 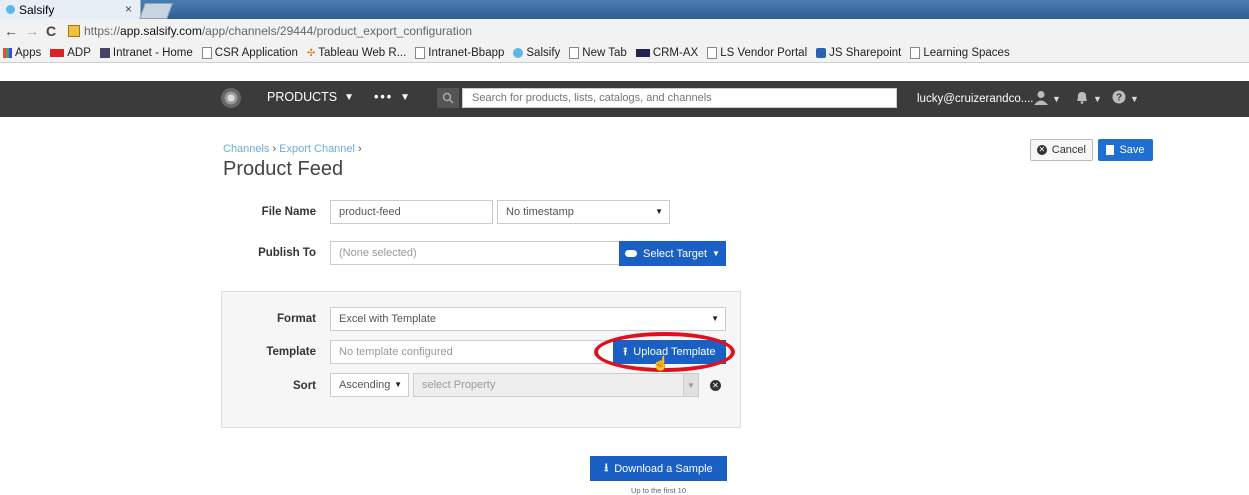 I want to click on user-avatar-icon, so click(x=1041, y=99).